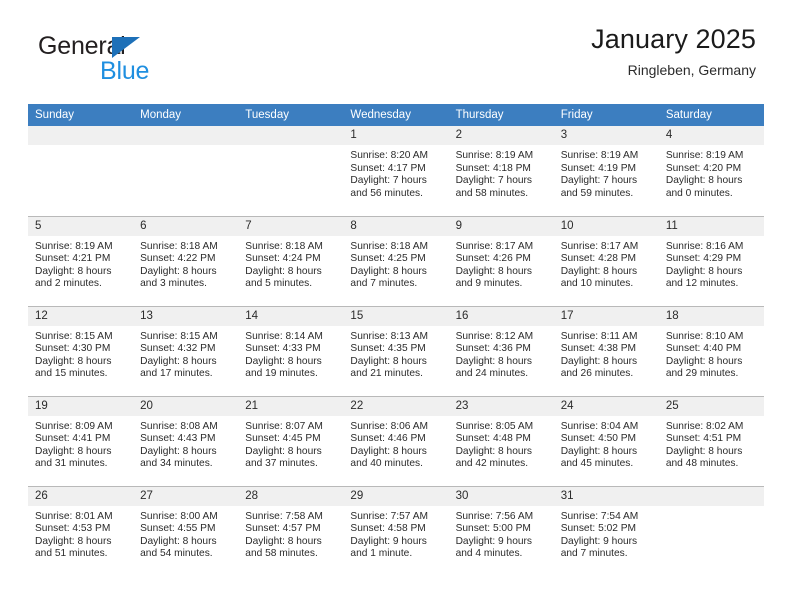 The image size is (792, 612). Describe the element at coordinates (186, 496) in the screenshot. I see `day-number: 27` at that location.